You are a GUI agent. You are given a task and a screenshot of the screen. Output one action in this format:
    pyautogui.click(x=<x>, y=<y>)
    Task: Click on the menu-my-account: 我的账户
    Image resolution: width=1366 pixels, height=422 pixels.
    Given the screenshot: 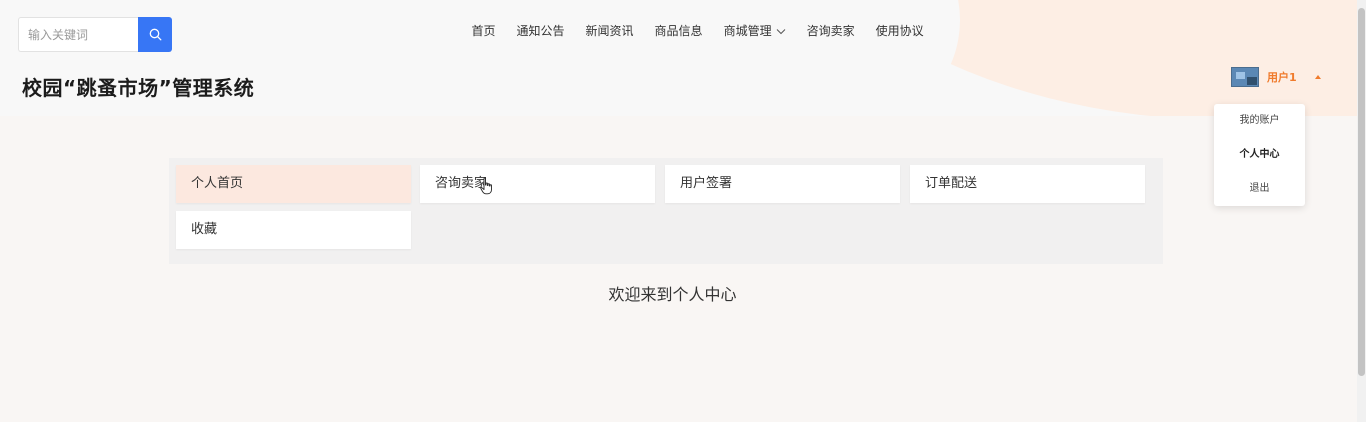 What is the action you would take?
    pyautogui.click(x=1259, y=121)
    